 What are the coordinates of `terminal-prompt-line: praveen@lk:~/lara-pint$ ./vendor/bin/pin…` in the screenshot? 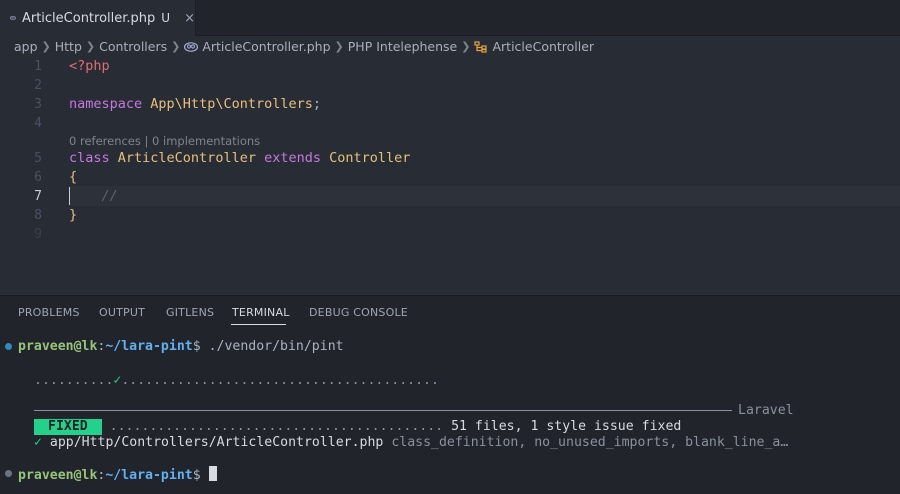 It's located at (181, 347).